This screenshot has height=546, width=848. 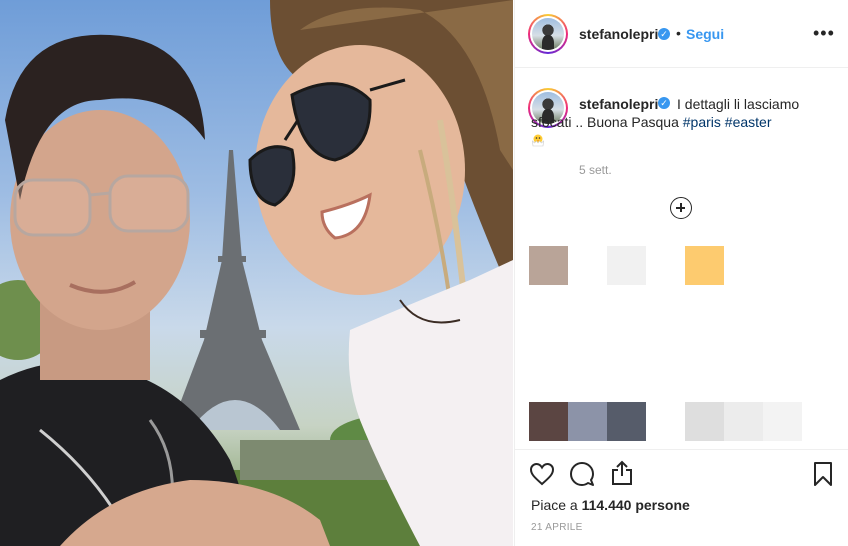 I want to click on header-avatar, so click(x=548, y=34).